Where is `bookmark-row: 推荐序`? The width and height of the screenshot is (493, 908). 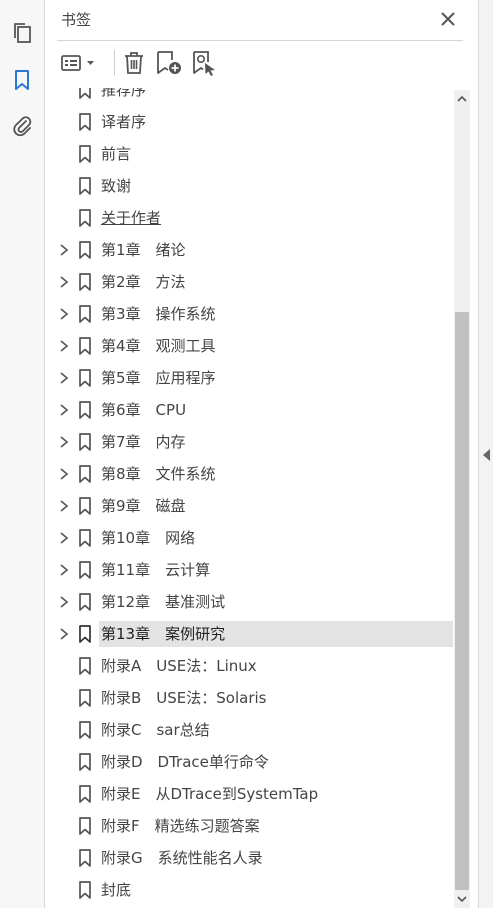
bookmark-row: 推荐序 is located at coordinates (249, 96).